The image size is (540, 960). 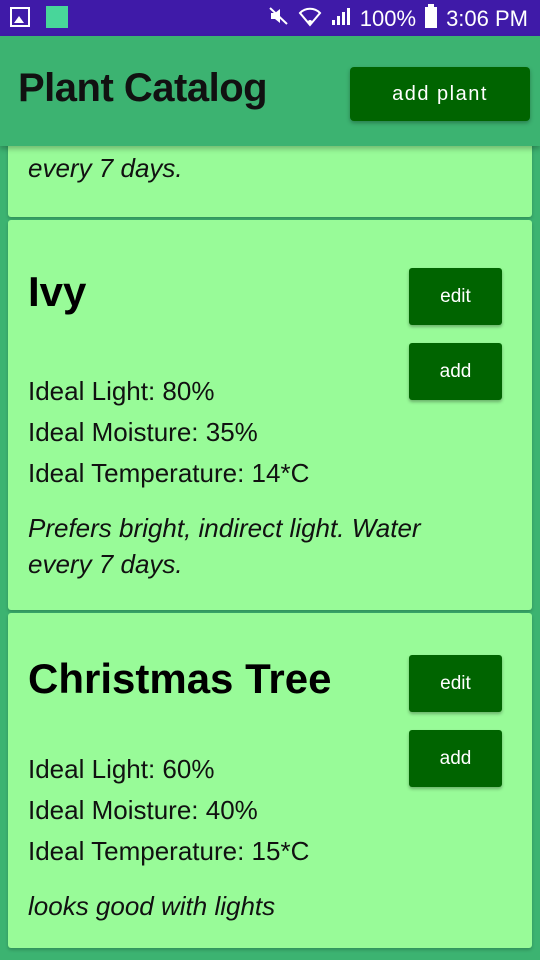 I want to click on clock: 3:06 PM, so click(x=487, y=18).